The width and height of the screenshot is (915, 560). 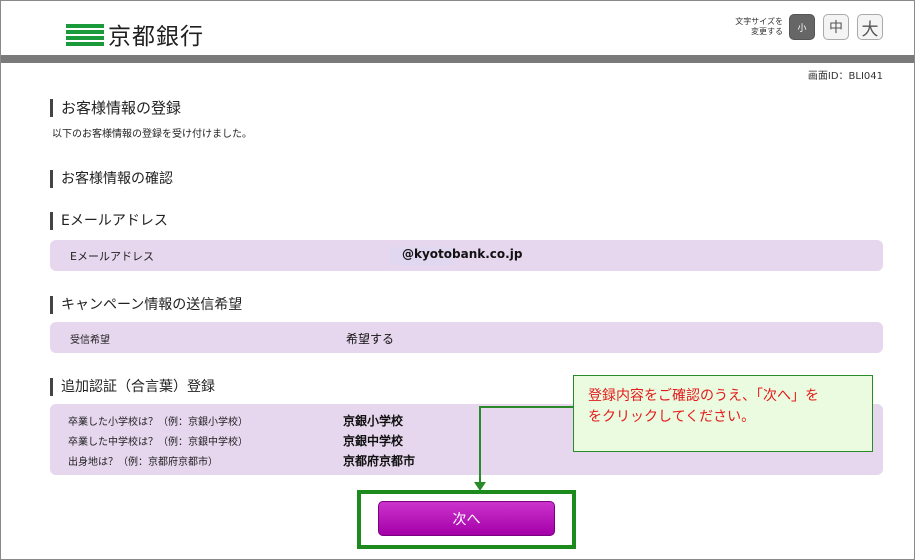 What do you see at coordinates (466, 518) in the screenshot?
I see `next-button: 次へ` at bounding box center [466, 518].